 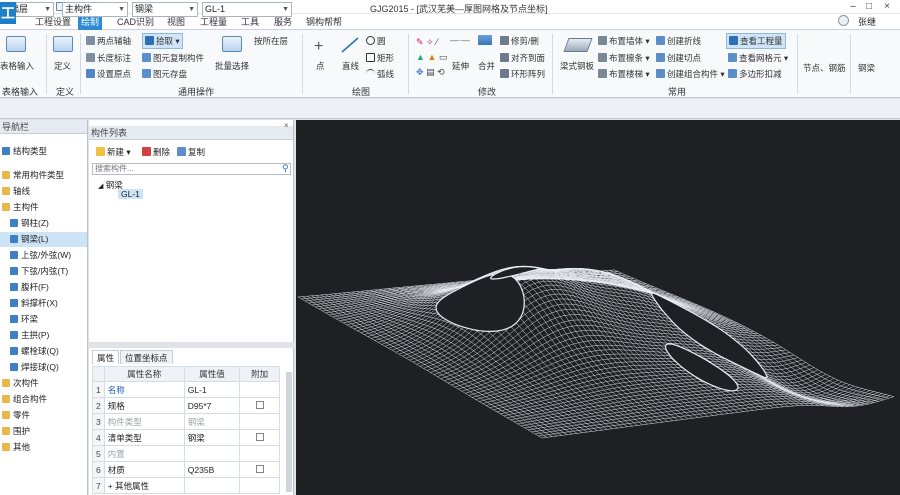 I want to click on sidebar-item: 结构类型, so click(x=43, y=151).